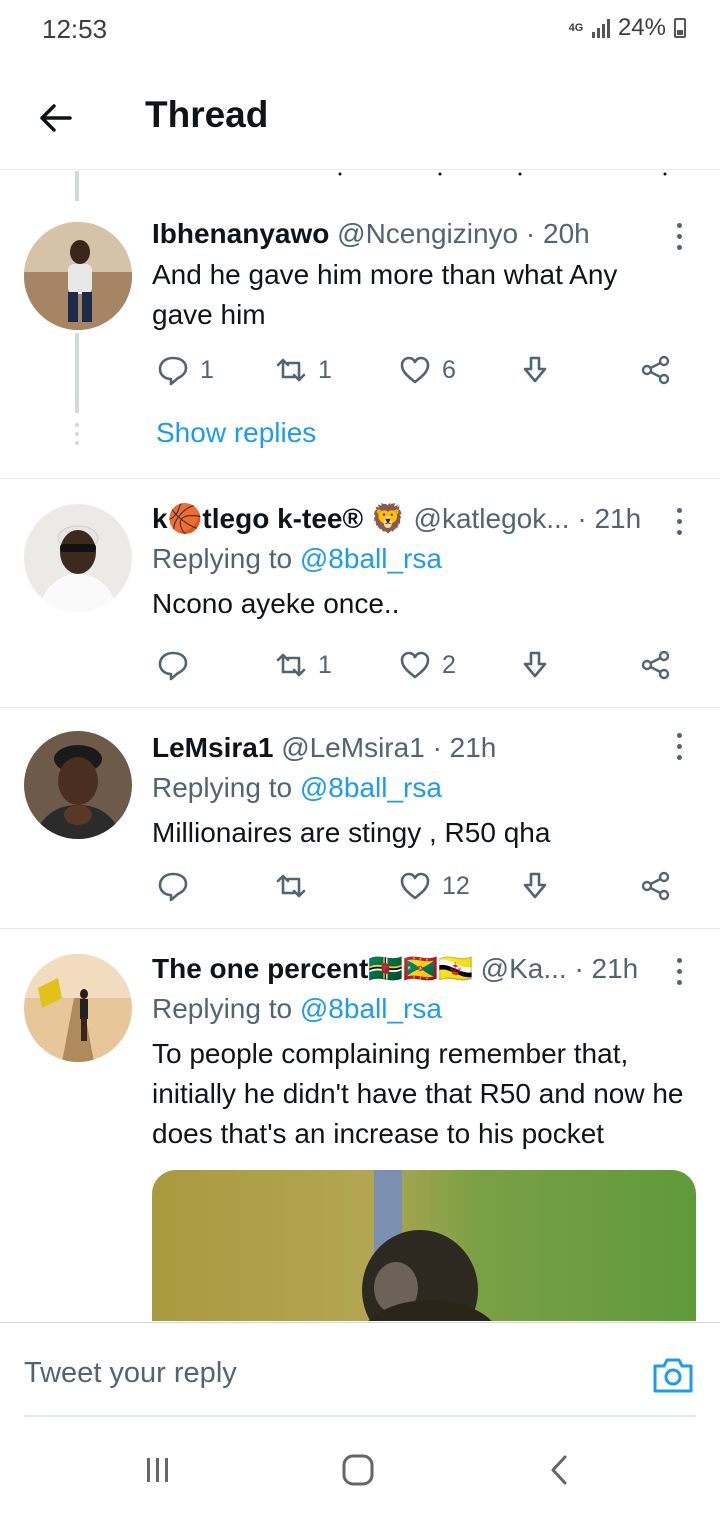 The image size is (720, 1520). What do you see at coordinates (576, 28) in the screenshot?
I see `network-type: 4G` at bounding box center [576, 28].